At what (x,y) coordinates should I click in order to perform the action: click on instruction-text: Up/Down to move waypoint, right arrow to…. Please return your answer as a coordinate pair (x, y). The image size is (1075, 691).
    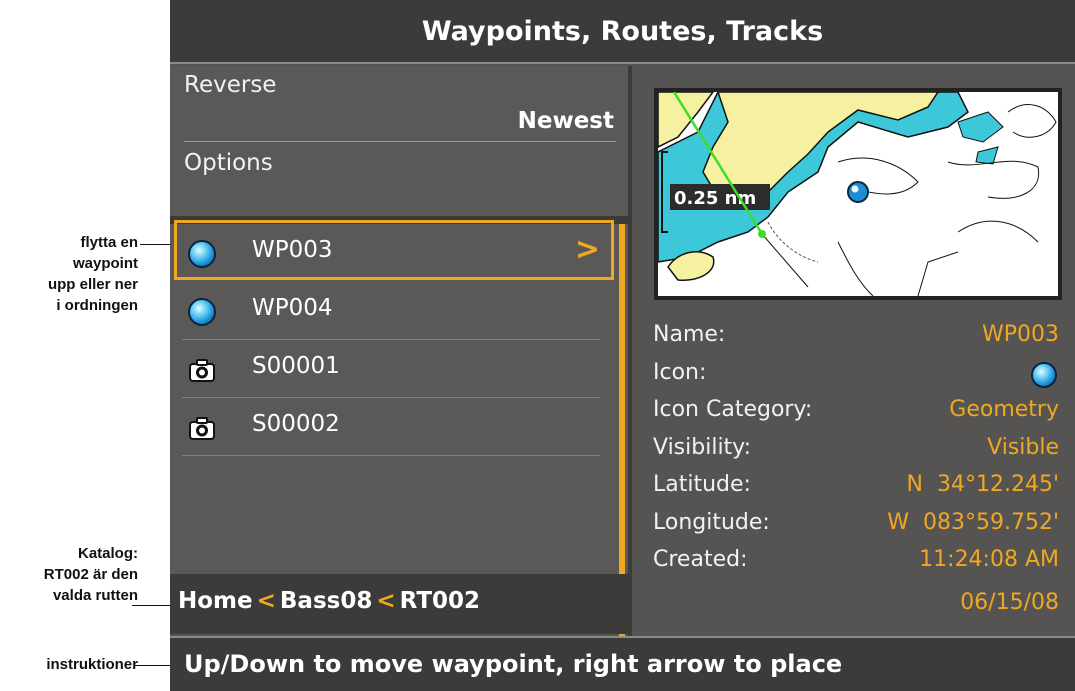
    Looking at the image, I should click on (513, 664).